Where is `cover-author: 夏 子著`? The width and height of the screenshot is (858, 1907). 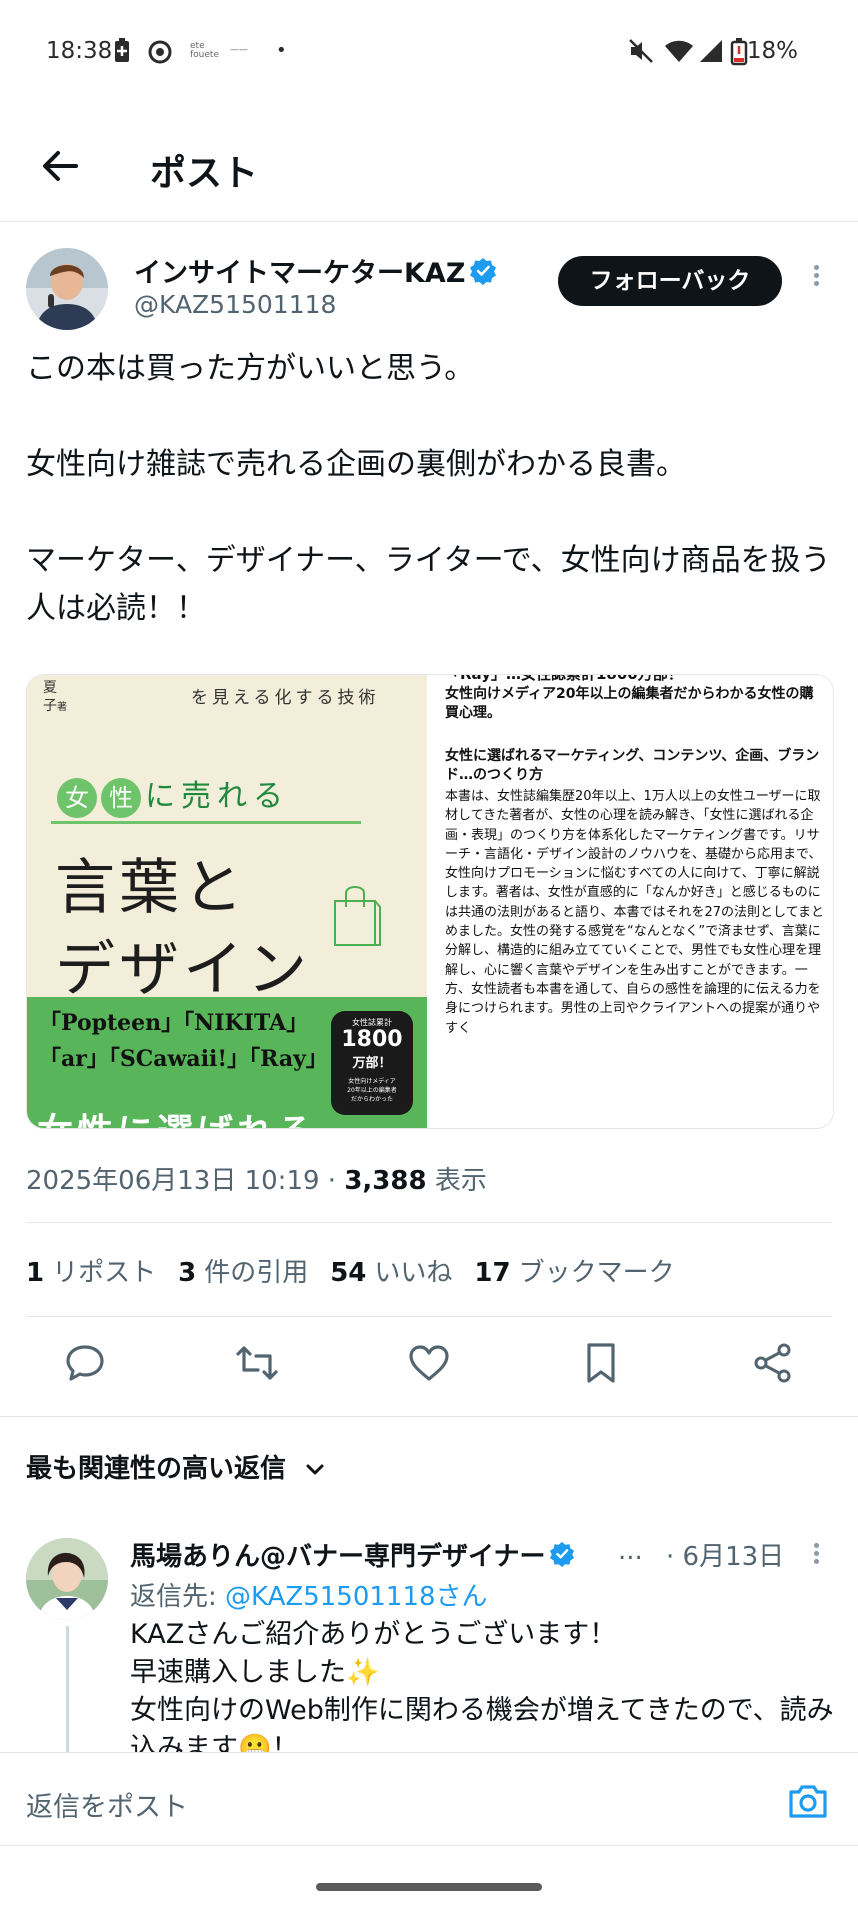 cover-author: 夏 子著 is located at coordinates (55, 698).